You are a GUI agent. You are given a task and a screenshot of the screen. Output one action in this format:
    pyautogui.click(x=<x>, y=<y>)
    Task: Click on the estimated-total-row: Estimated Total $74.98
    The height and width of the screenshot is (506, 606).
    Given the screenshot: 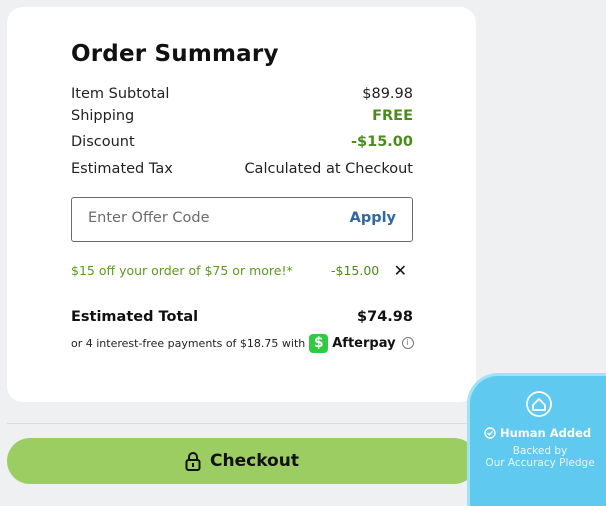 What is the action you would take?
    pyautogui.click(x=242, y=320)
    